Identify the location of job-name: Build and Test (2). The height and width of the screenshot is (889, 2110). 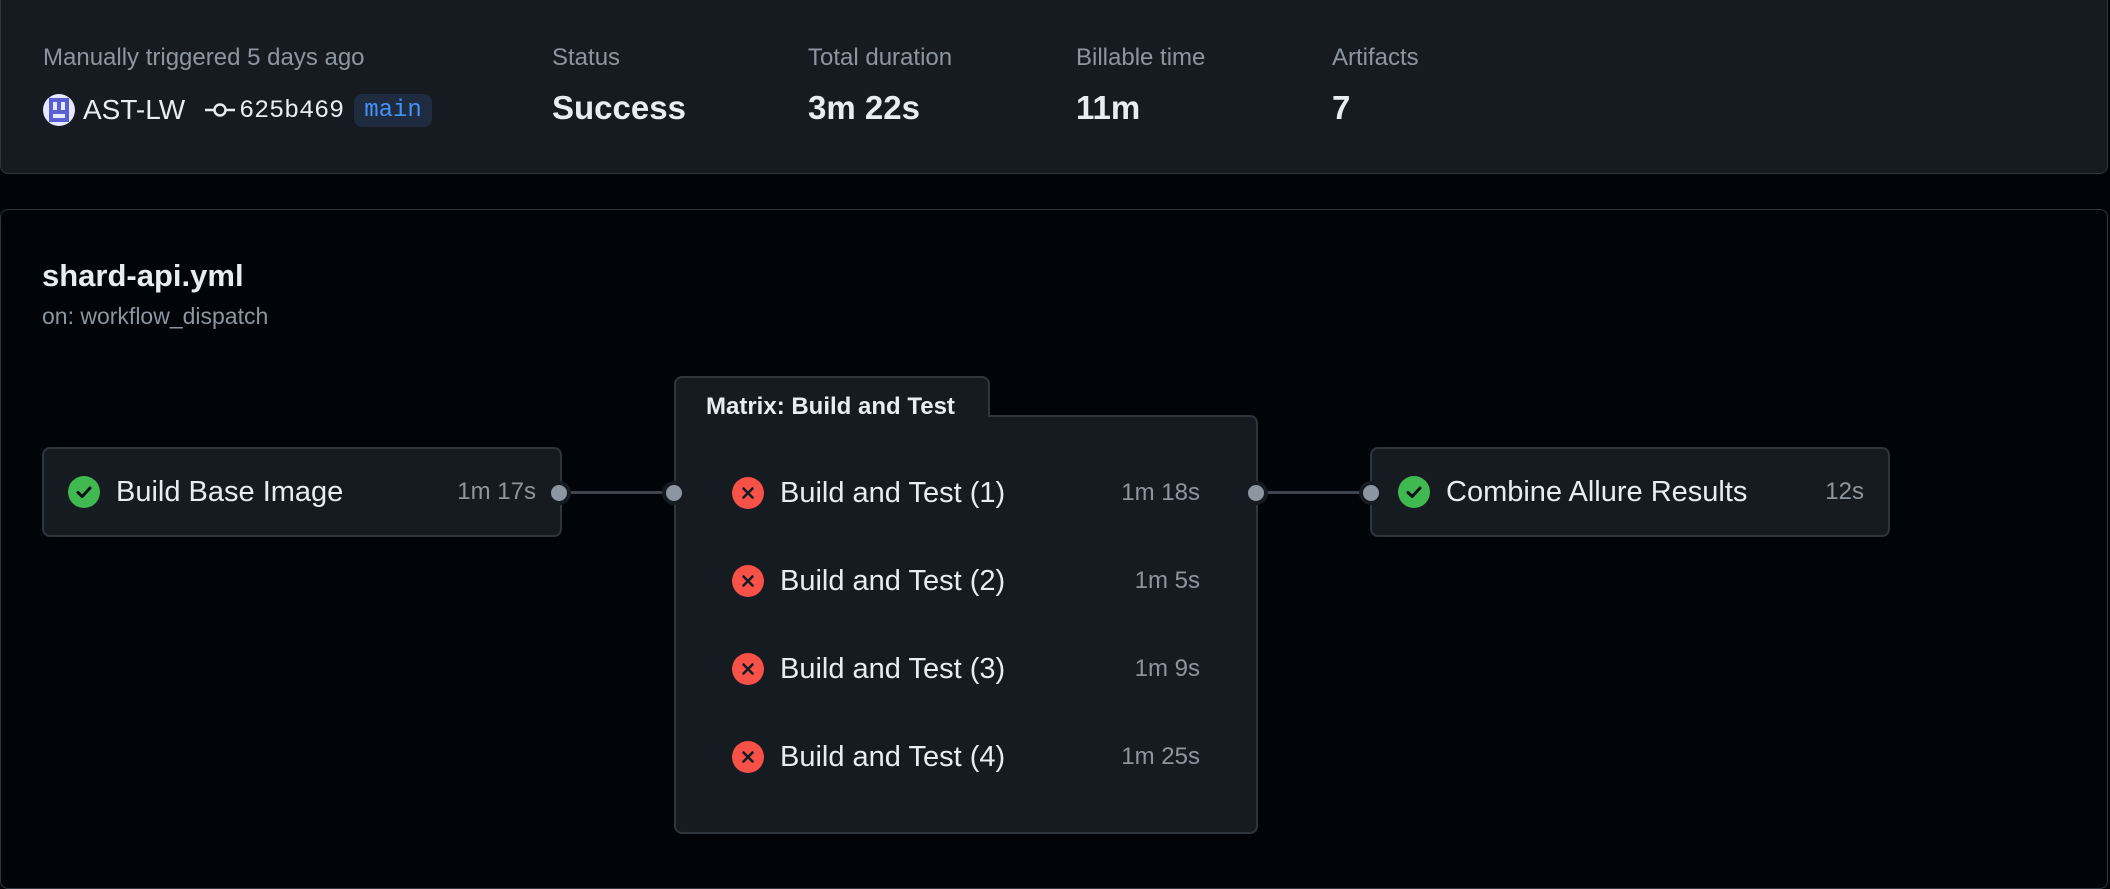
(893, 580).